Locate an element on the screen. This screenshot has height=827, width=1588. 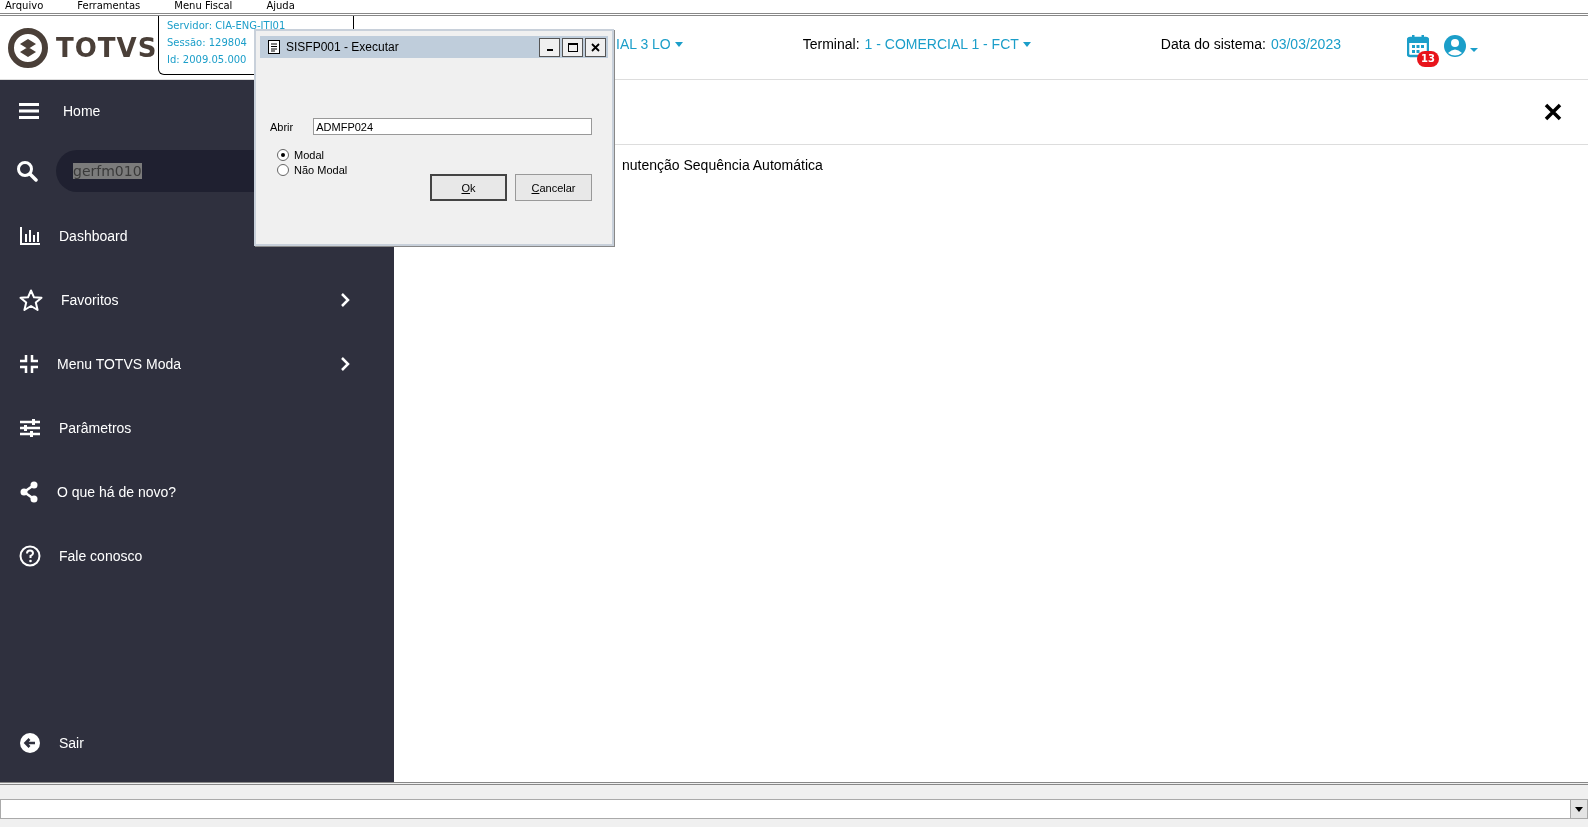
close-button is located at coordinates (595, 47).